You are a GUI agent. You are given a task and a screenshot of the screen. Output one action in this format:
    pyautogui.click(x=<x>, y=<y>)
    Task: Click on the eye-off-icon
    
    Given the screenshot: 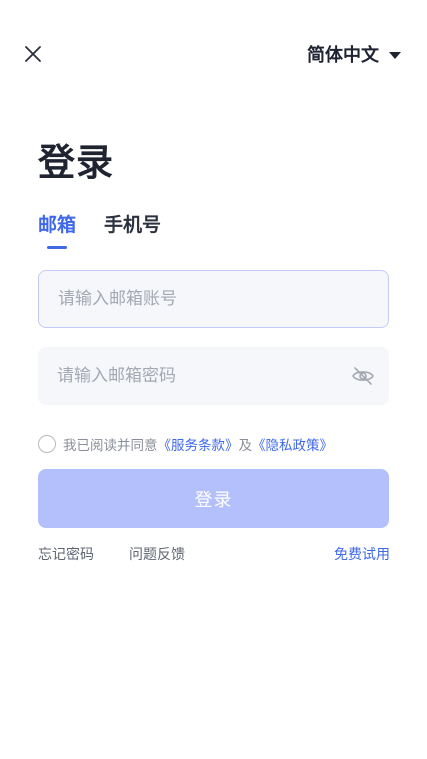 What is the action you would take?
    pyautogui.click(x=363, y=376)
    